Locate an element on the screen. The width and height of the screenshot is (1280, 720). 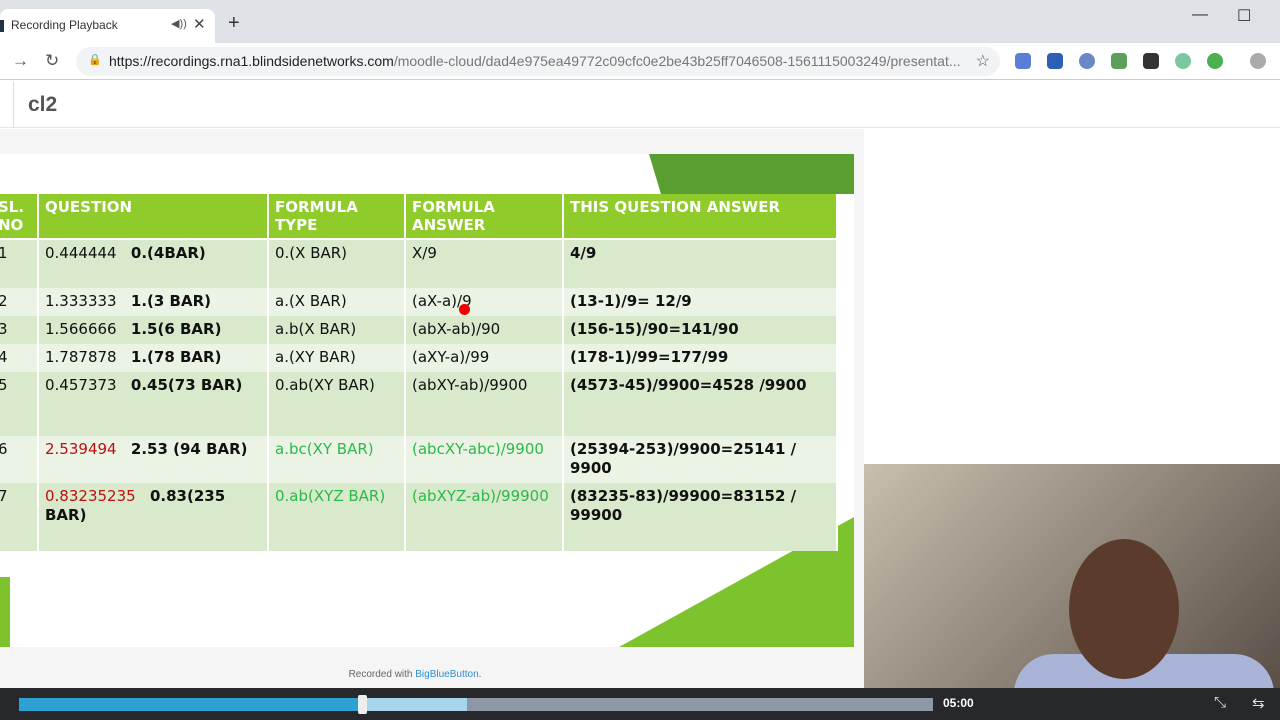
duration: 05:00 is located at coordinates (958, 703).